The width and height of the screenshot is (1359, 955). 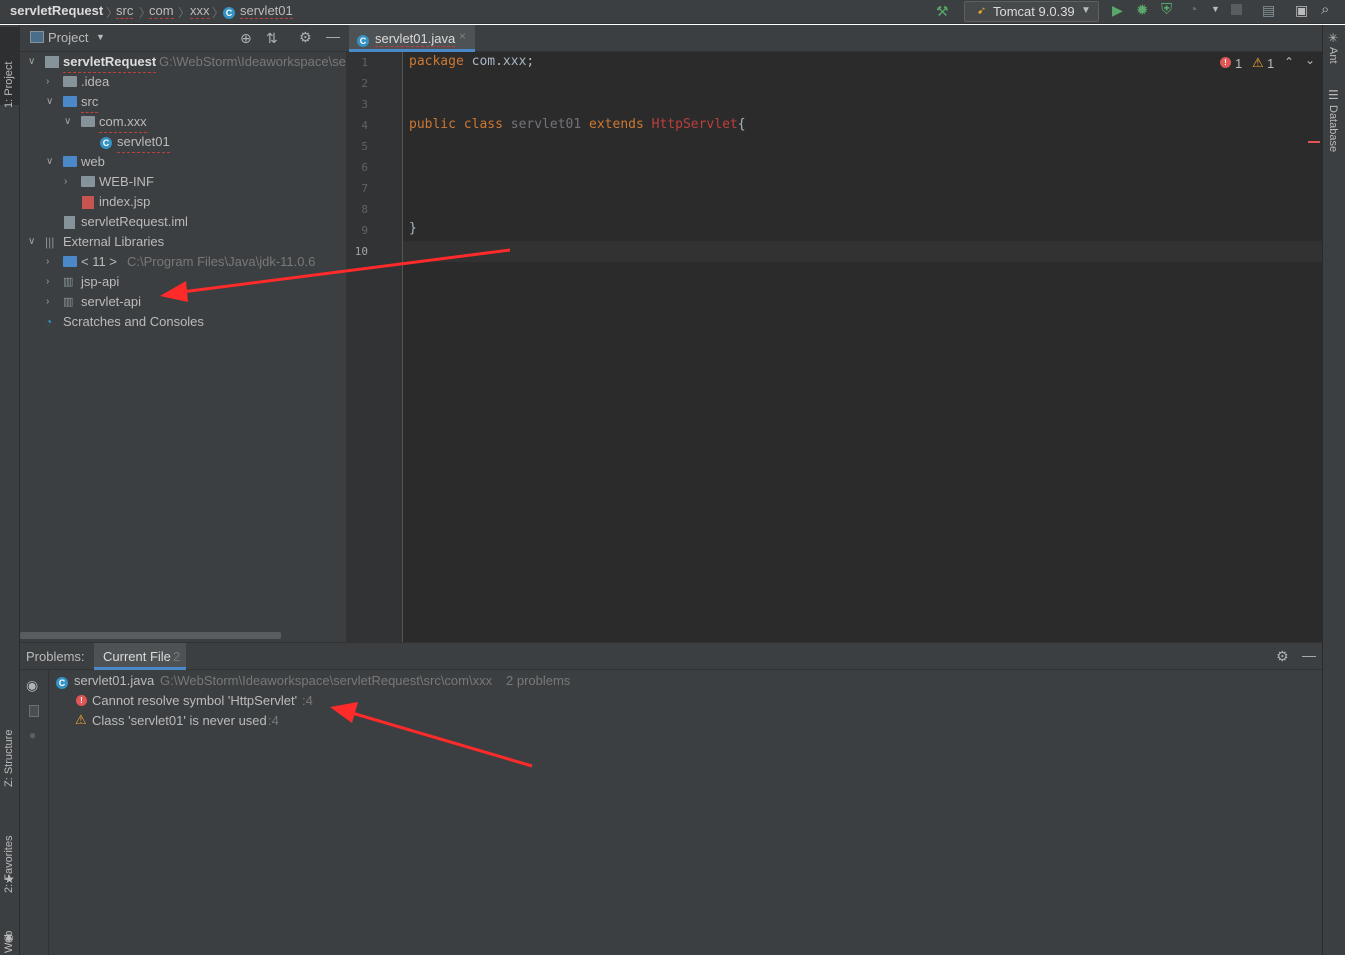 I want to click on annotation-arrows, so click(x=346, y=508).